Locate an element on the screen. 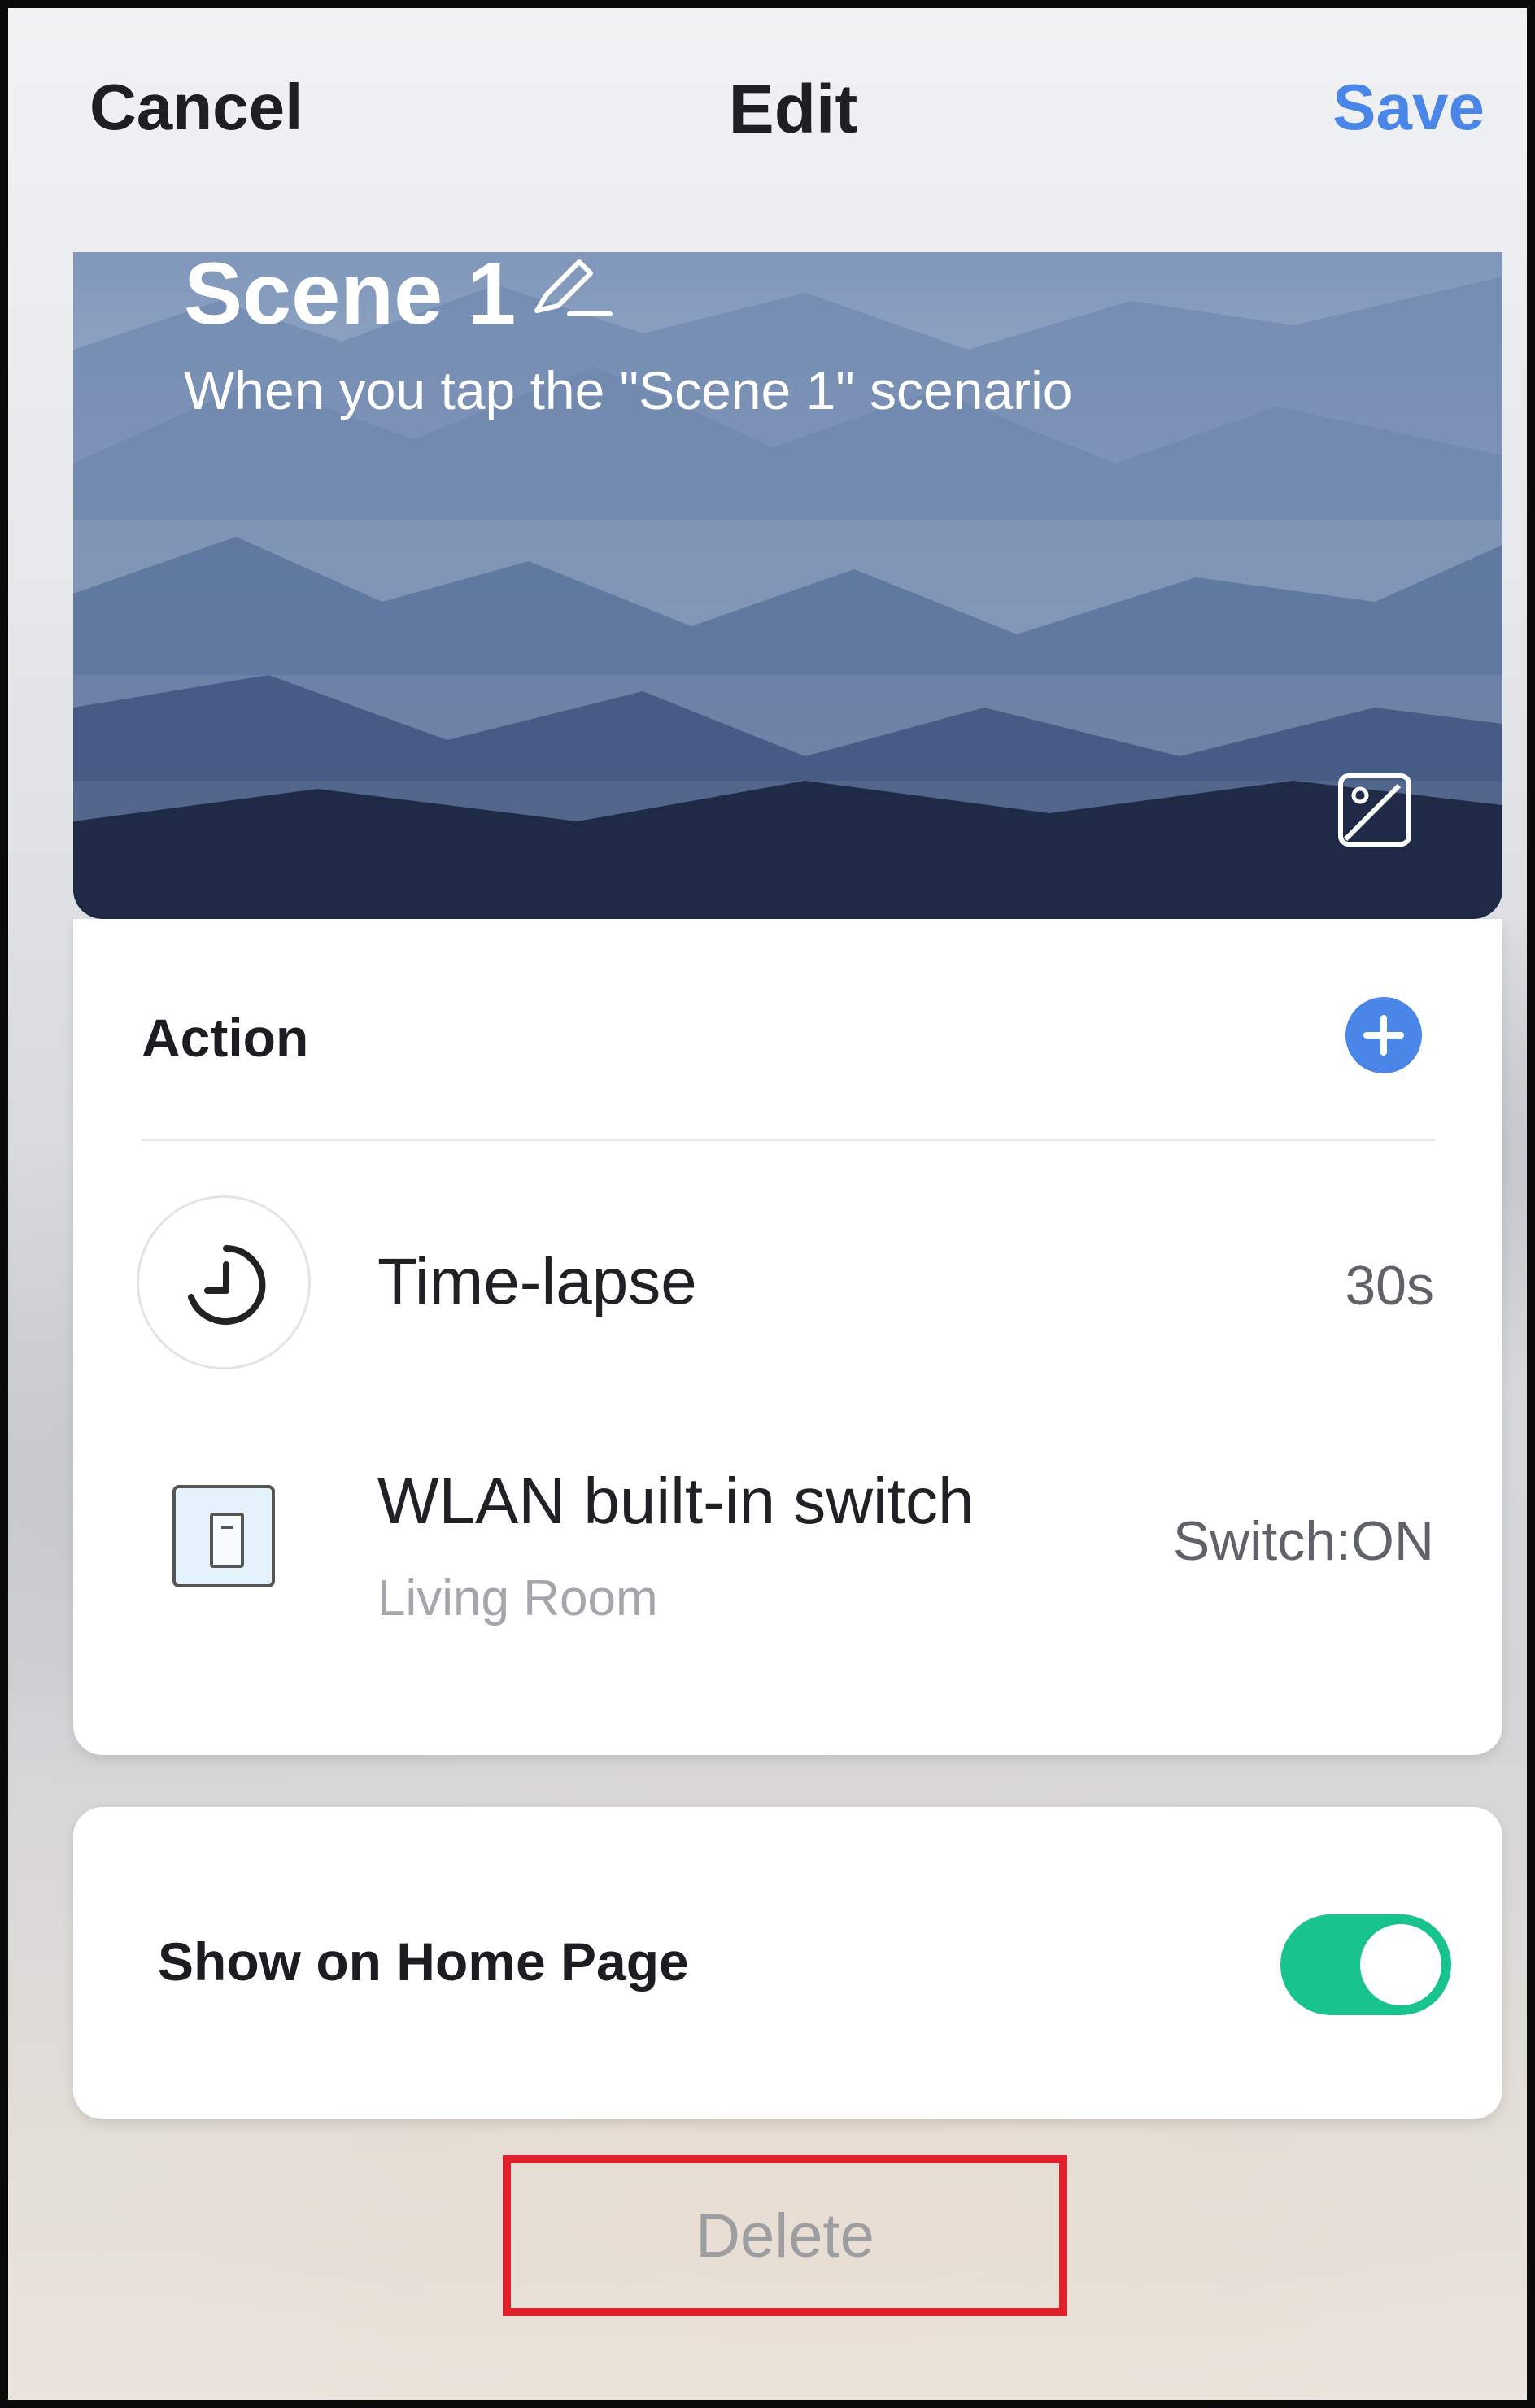 The image size is (1535, 2408). delete-highlight-box: Delete is located at coordinates (785, 2235).